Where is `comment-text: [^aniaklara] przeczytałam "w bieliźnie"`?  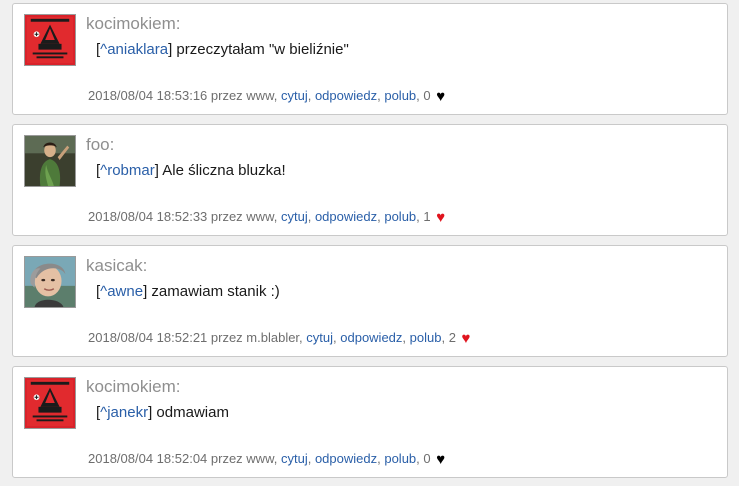 comment-text: [^aniaklara] przeczytałam "w bieliźnie" is located at coordinates (222, 50).